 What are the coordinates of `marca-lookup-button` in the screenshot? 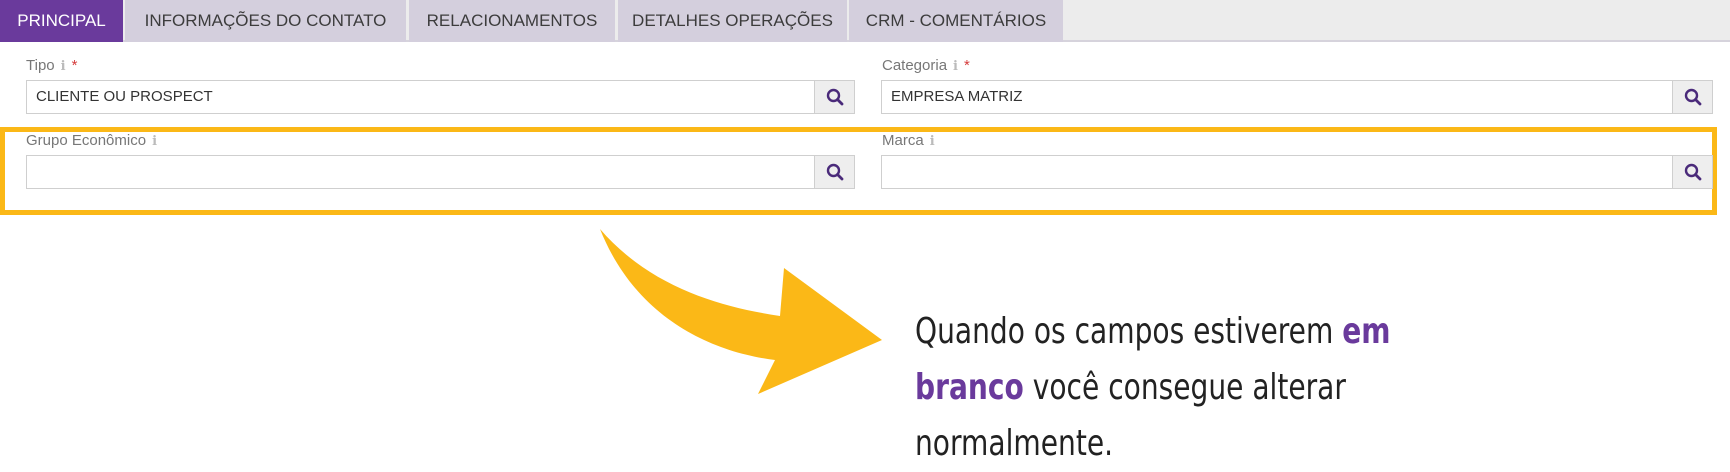 It's located at (1692, 172).